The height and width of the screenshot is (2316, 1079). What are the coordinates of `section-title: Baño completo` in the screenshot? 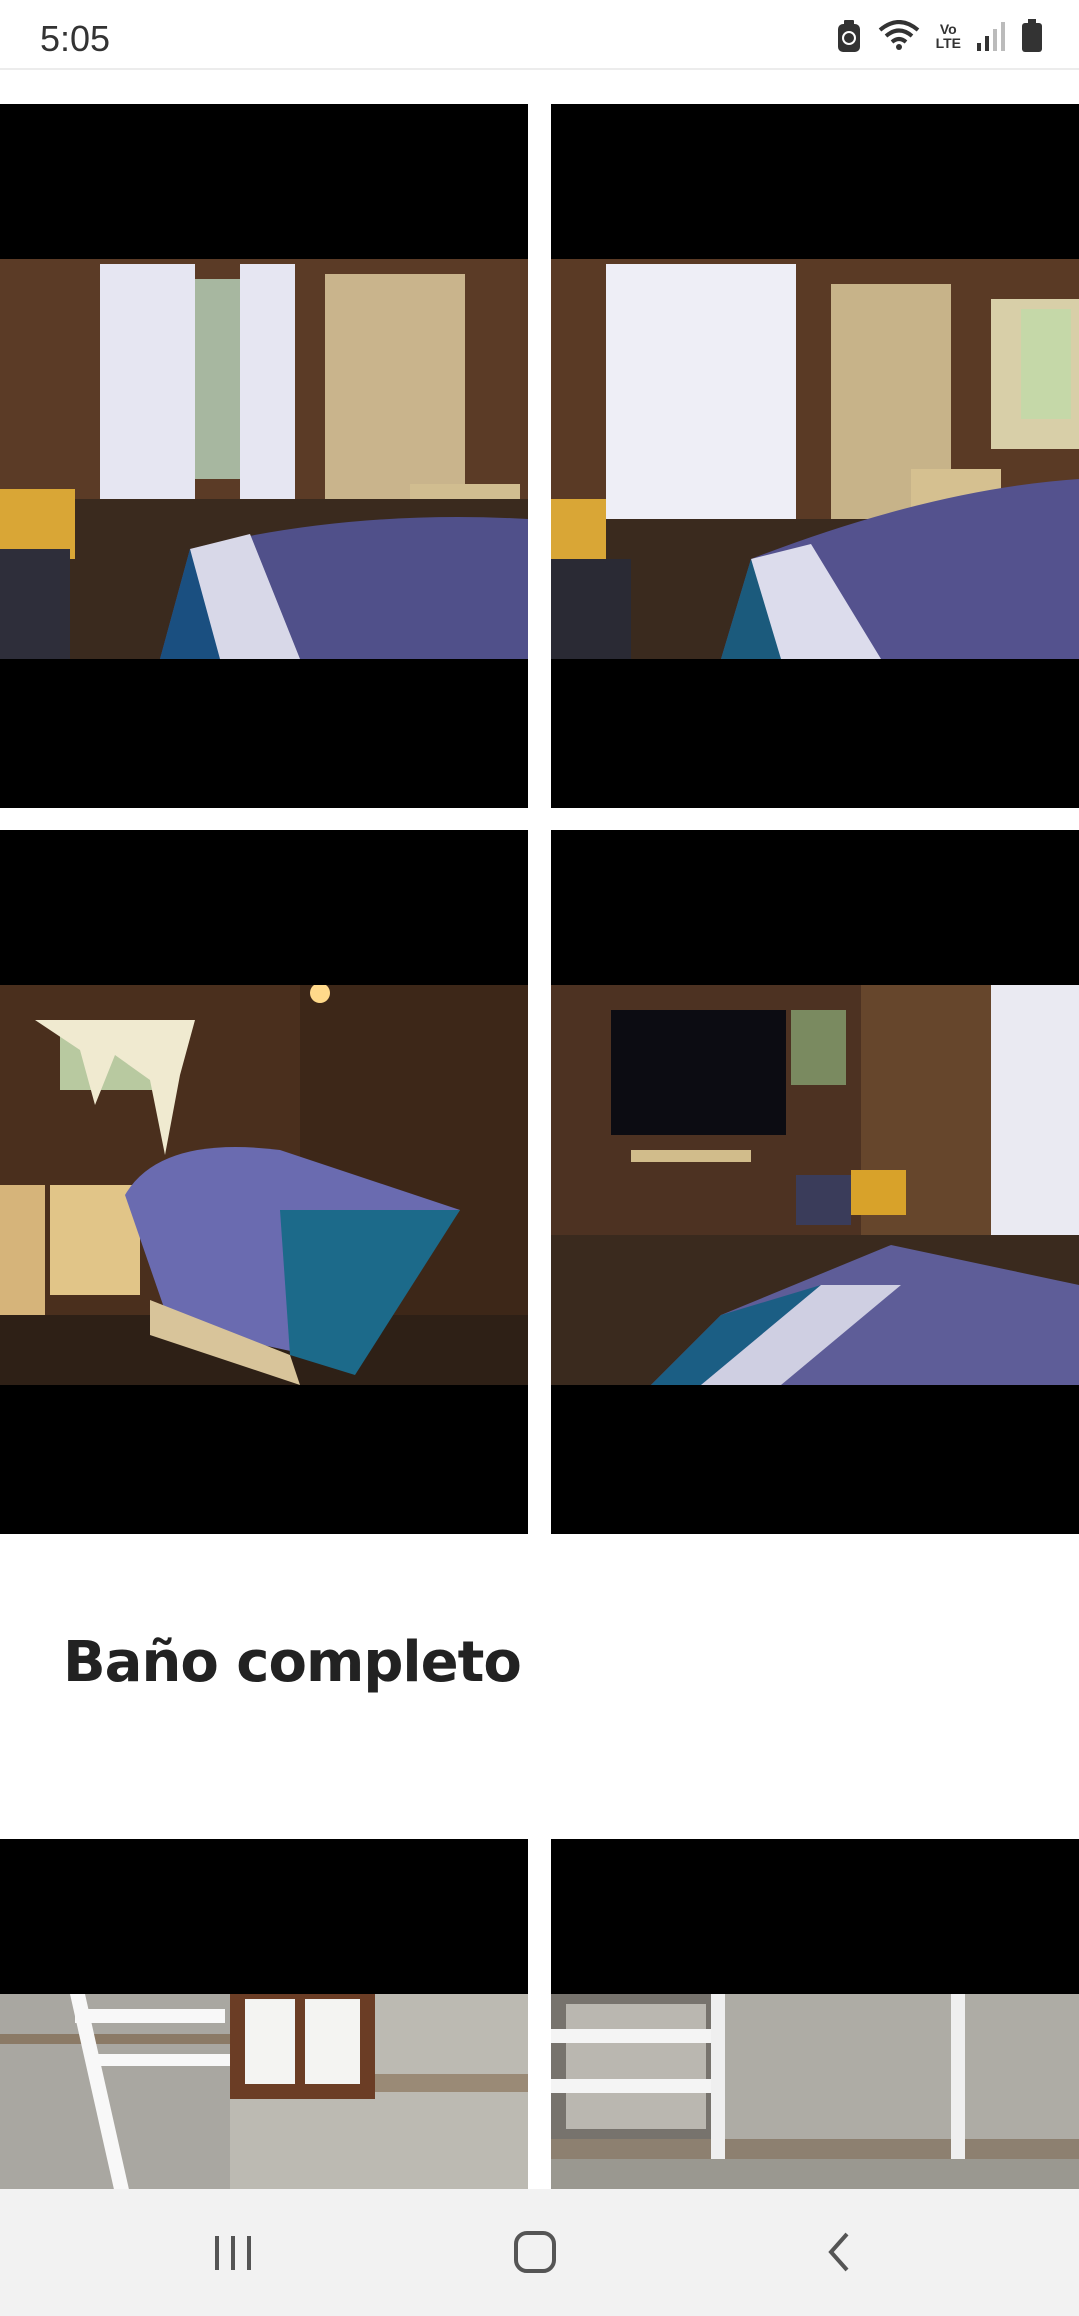 It's located at (292, 1662).